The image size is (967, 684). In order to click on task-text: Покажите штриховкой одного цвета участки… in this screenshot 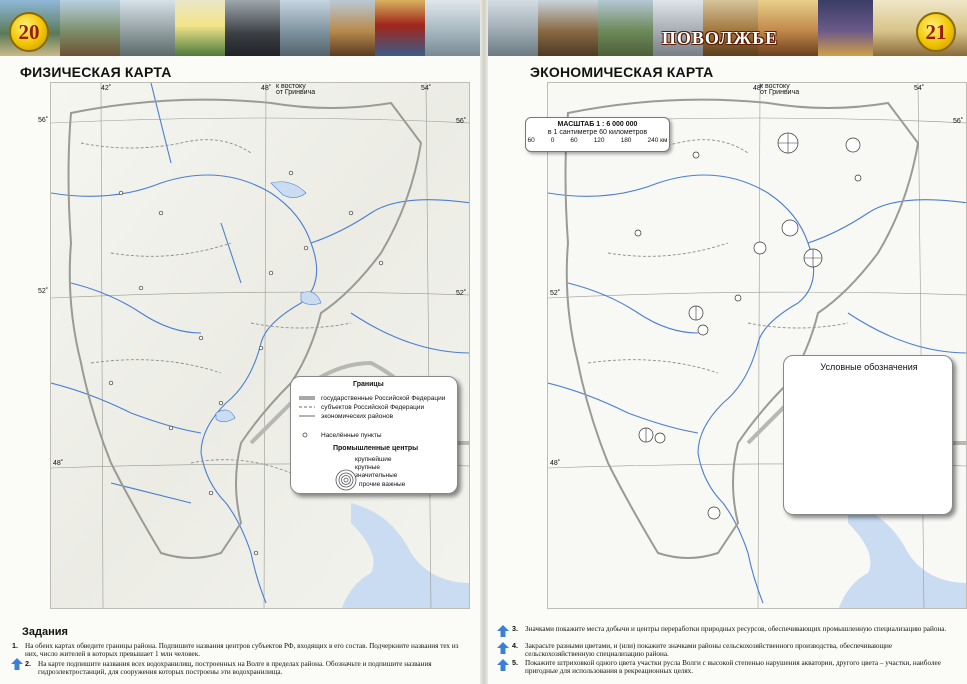, I will do `click(733, 667)`.